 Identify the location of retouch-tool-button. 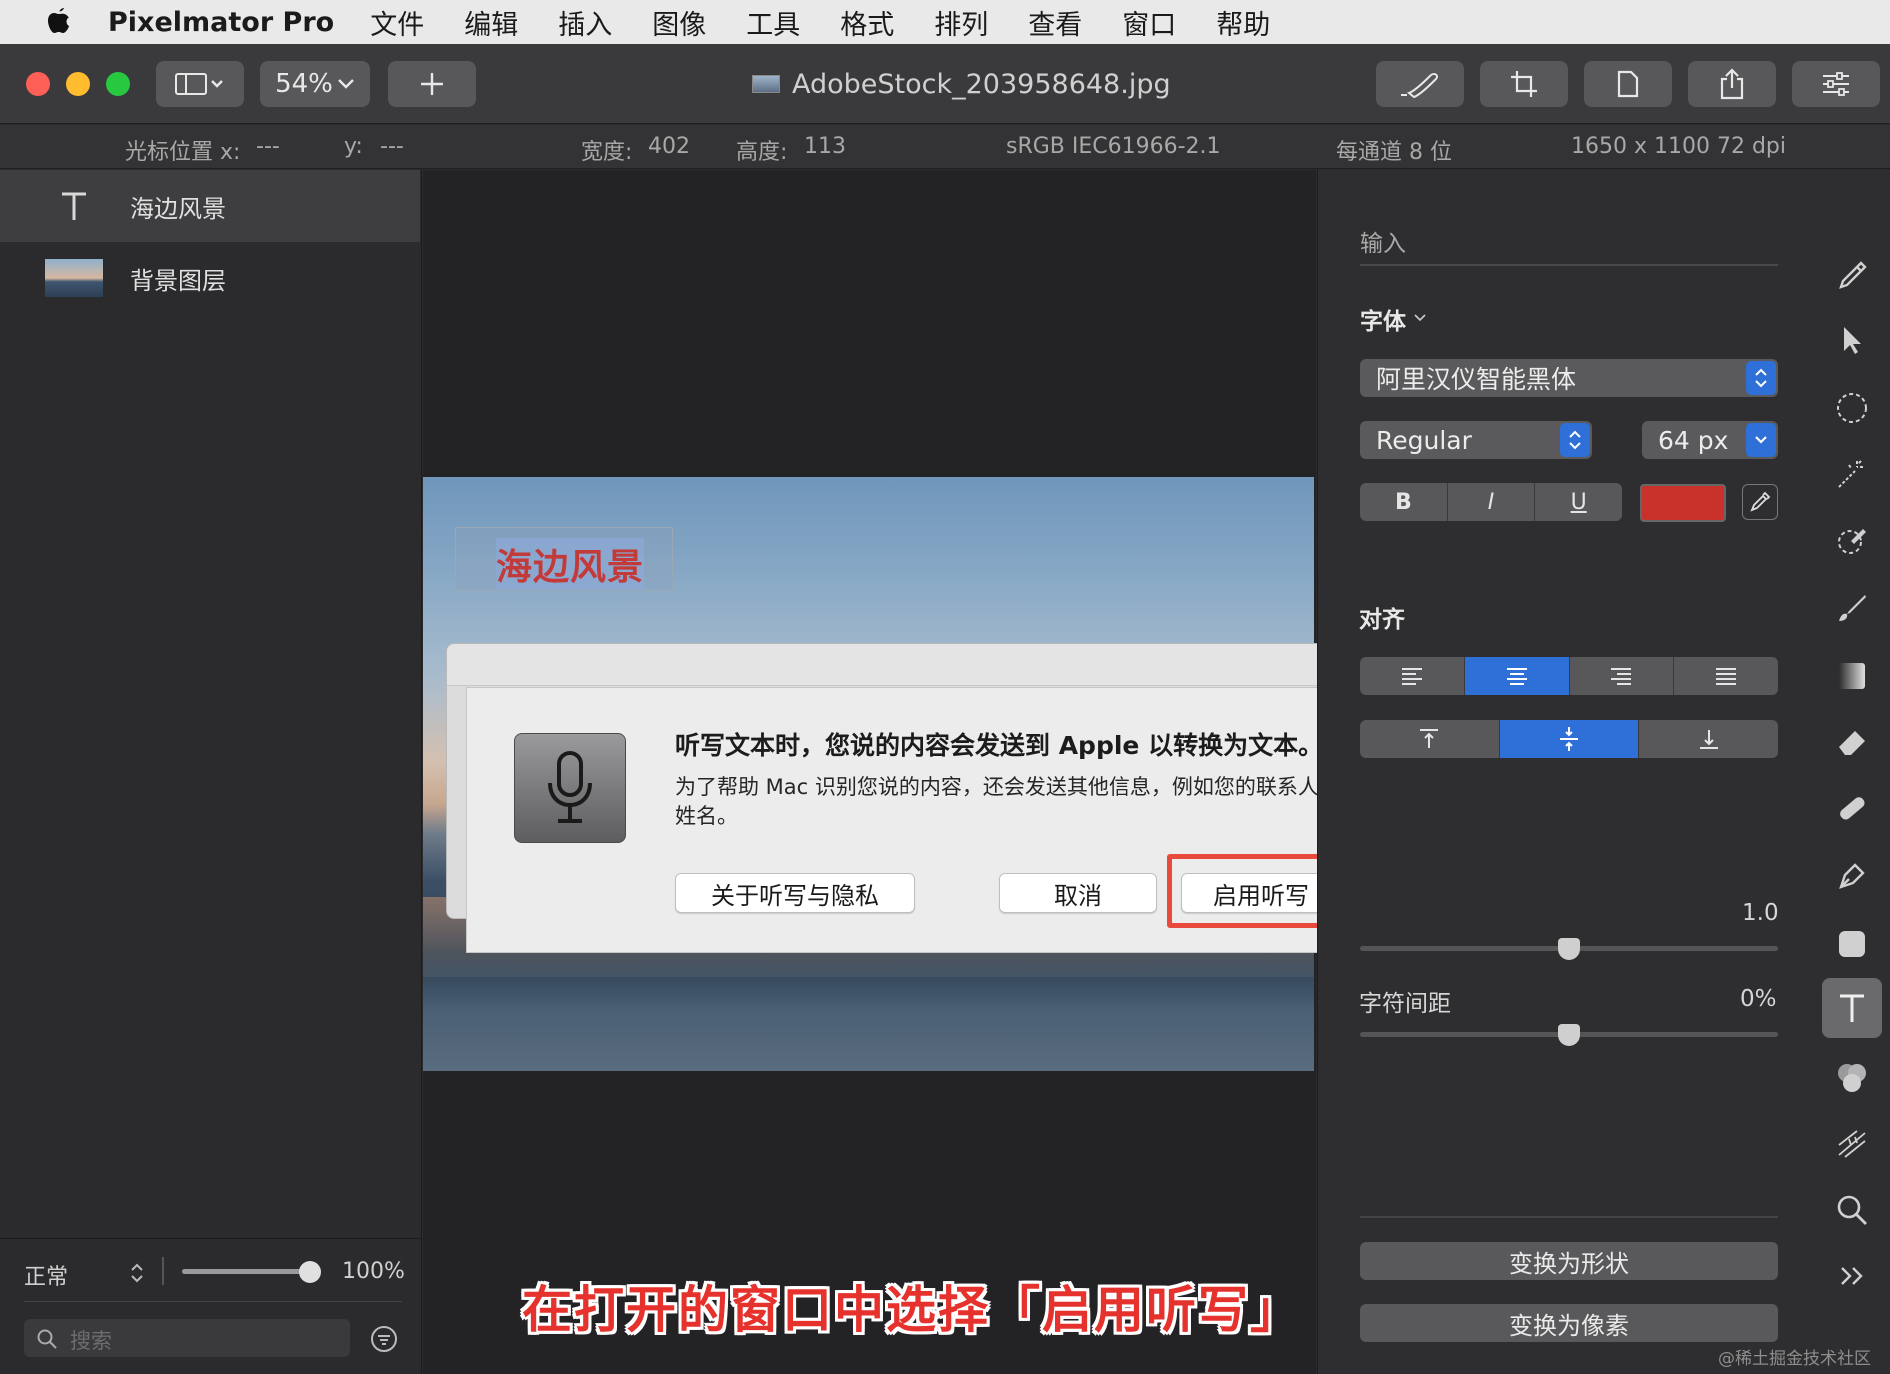
(1852, 808).